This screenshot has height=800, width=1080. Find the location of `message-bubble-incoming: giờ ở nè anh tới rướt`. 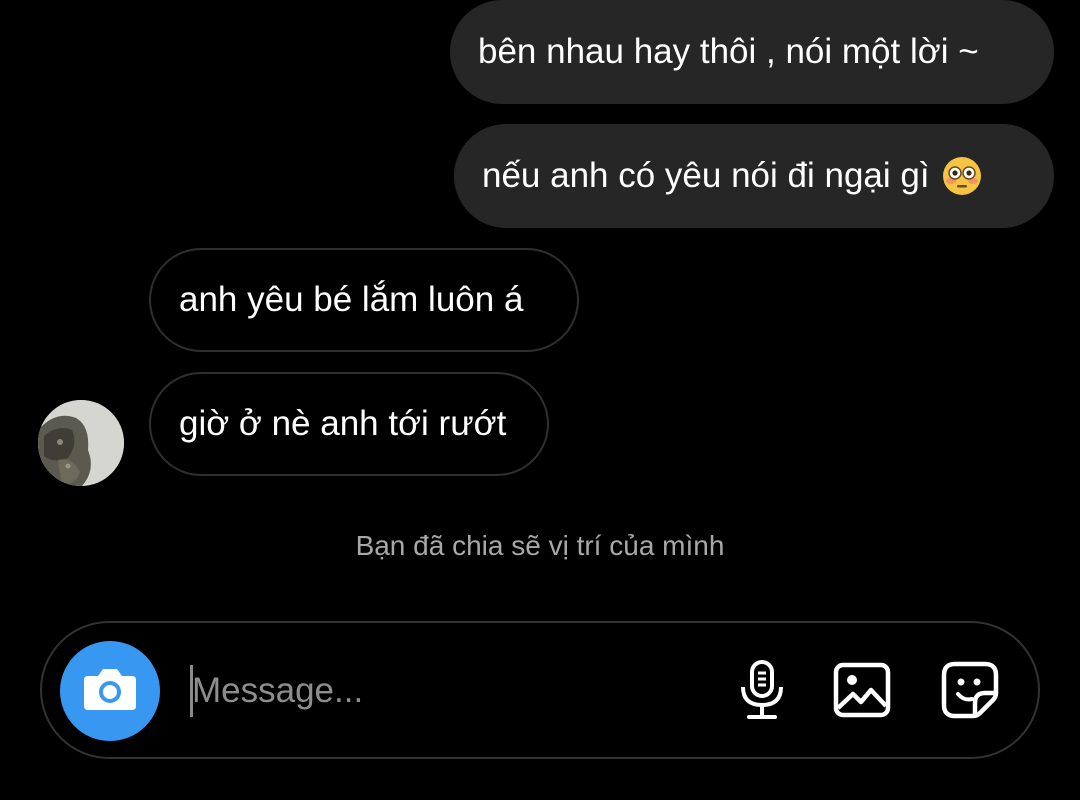

message-bubble-incoming: giờ ở nè anh tới rướt is located at coordinates (349, 424).